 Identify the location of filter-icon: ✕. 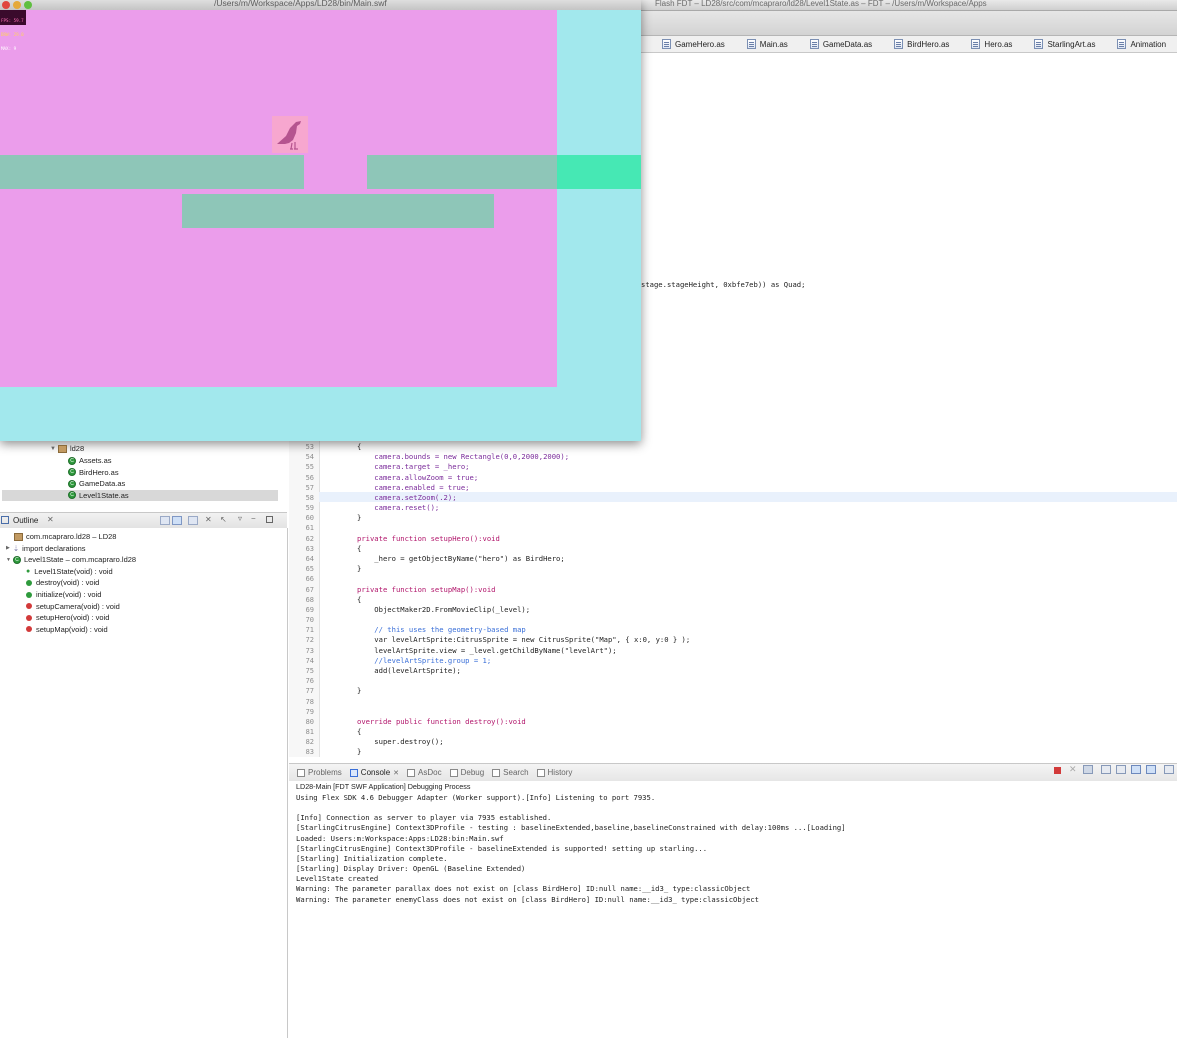
(208, 519).